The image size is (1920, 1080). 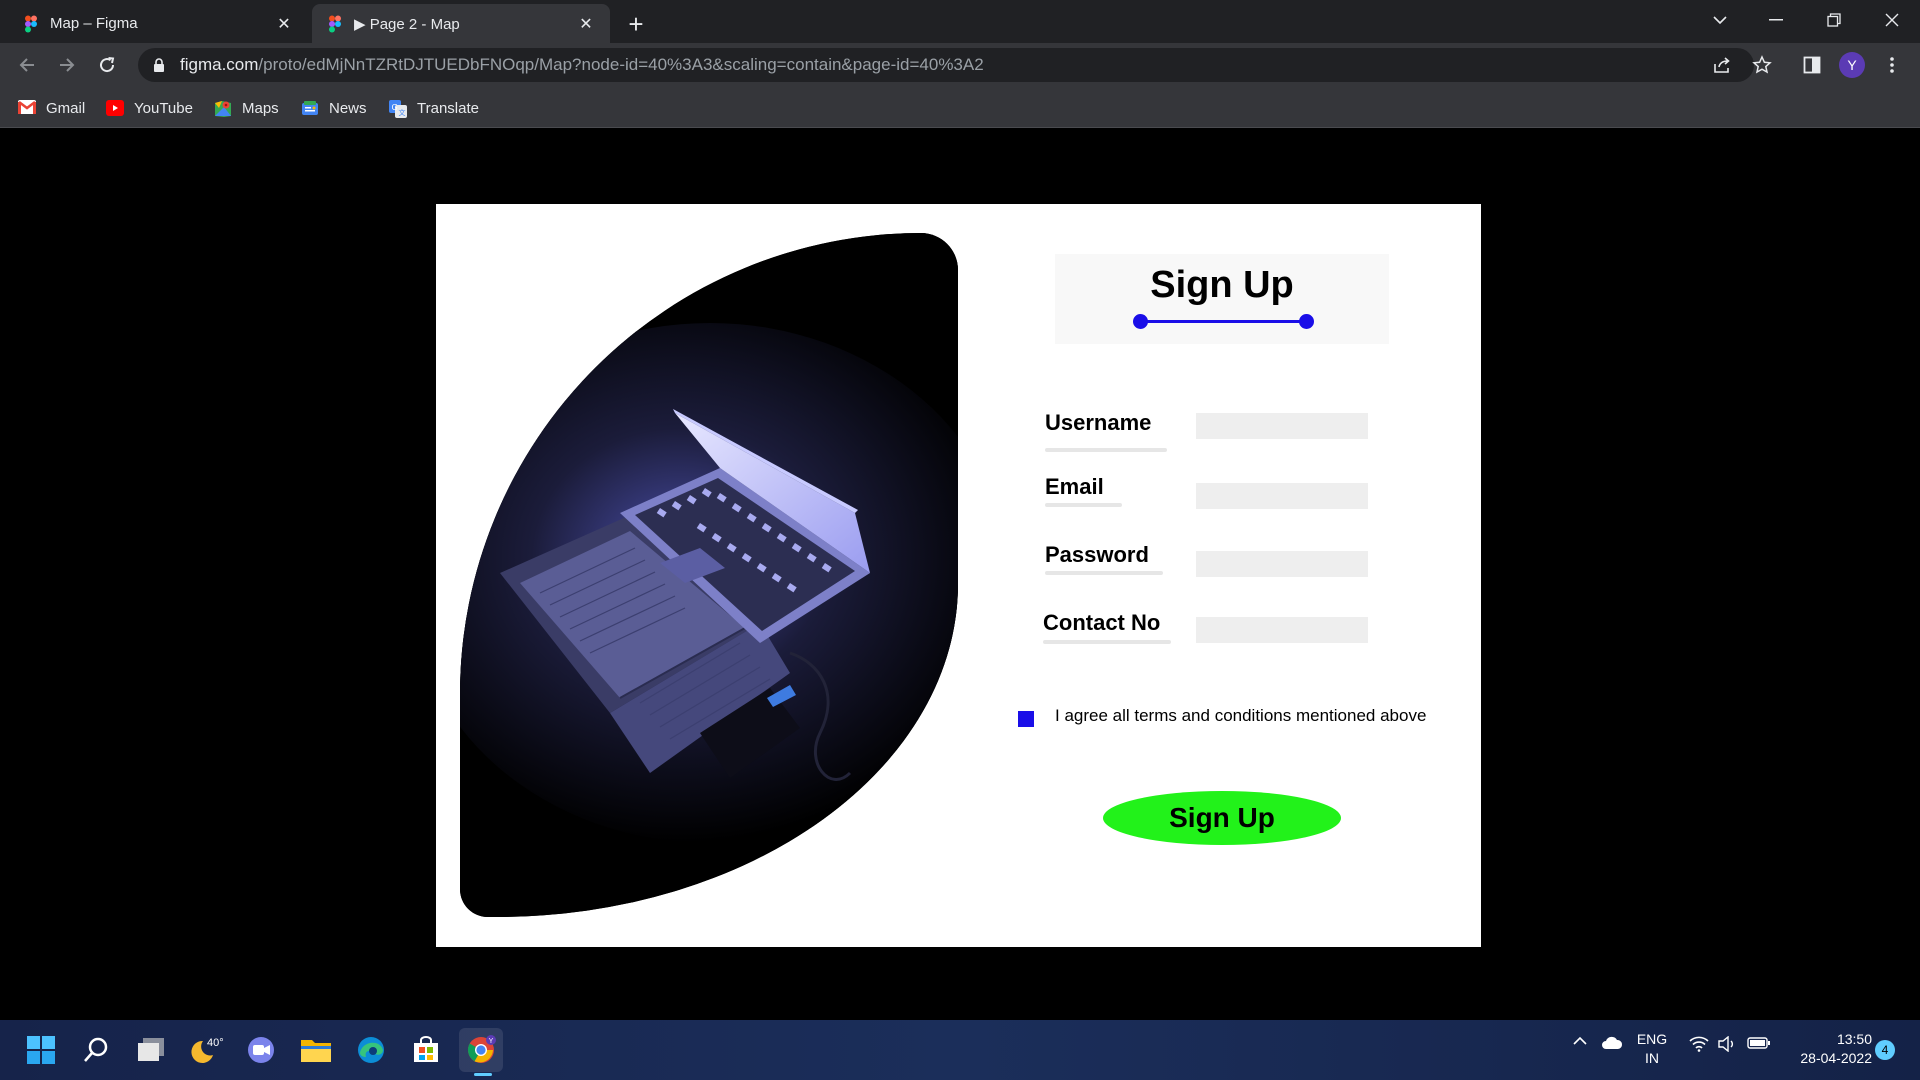 What do you see at coordinates (1223, 321) in the screenshot?
I see `title-underline` at bounding box center [1223, 321].